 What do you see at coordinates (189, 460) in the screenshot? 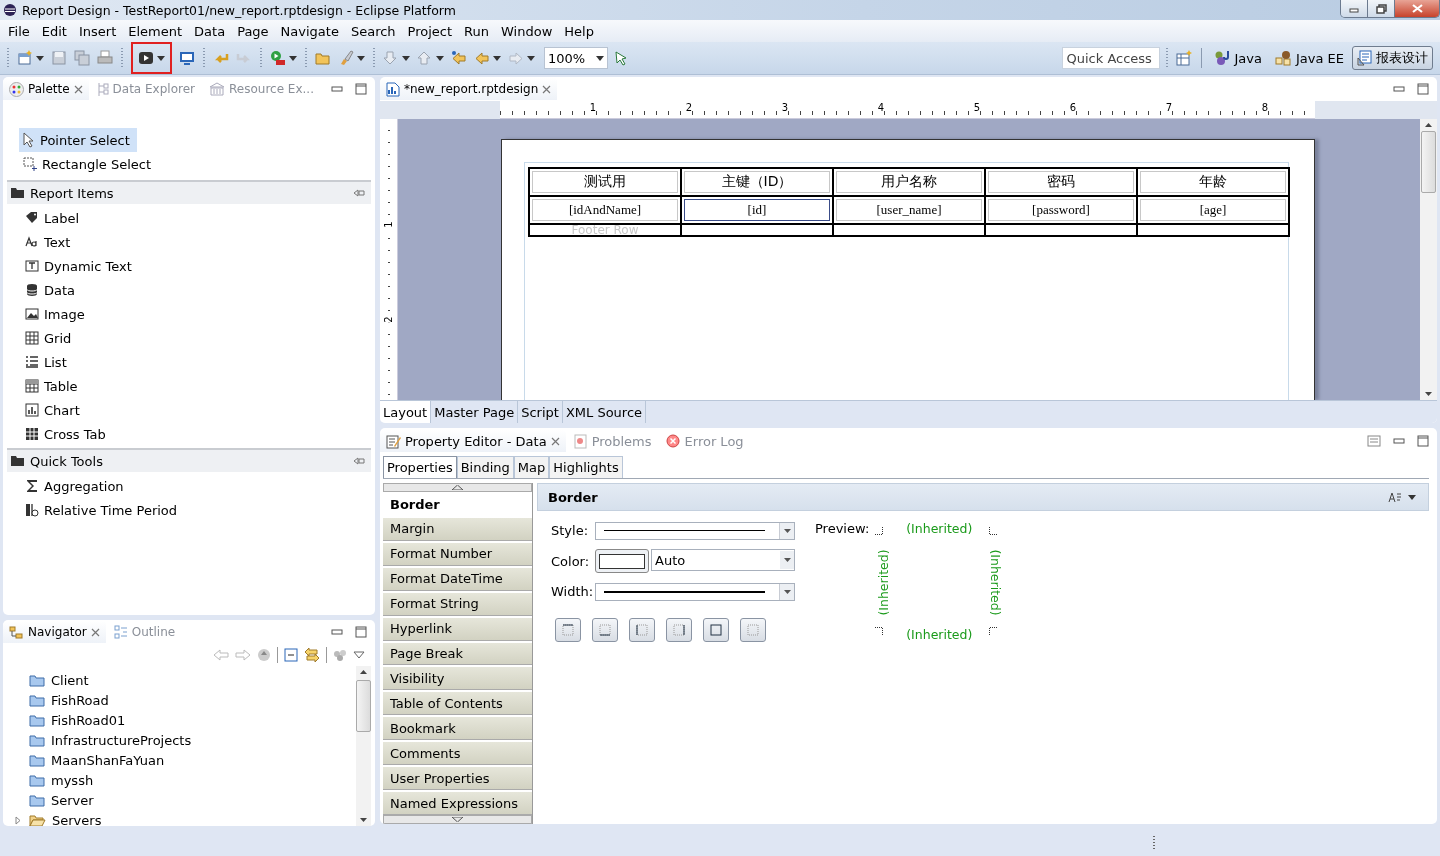
I see `palette-drawer-header: Quick Tools` at bounding box center [189, 460].